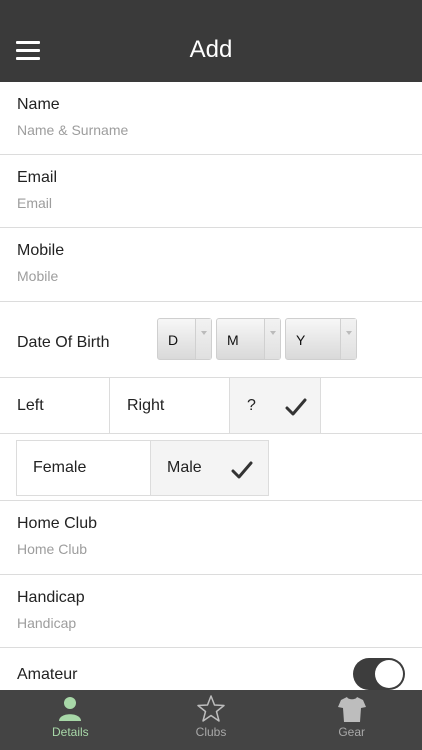 This screenshot has height=750, width=422. What do you see at coordinates (210, 468) in the screenshot?
I see `gender-male-option: Male` at bounding box center [210, 468].